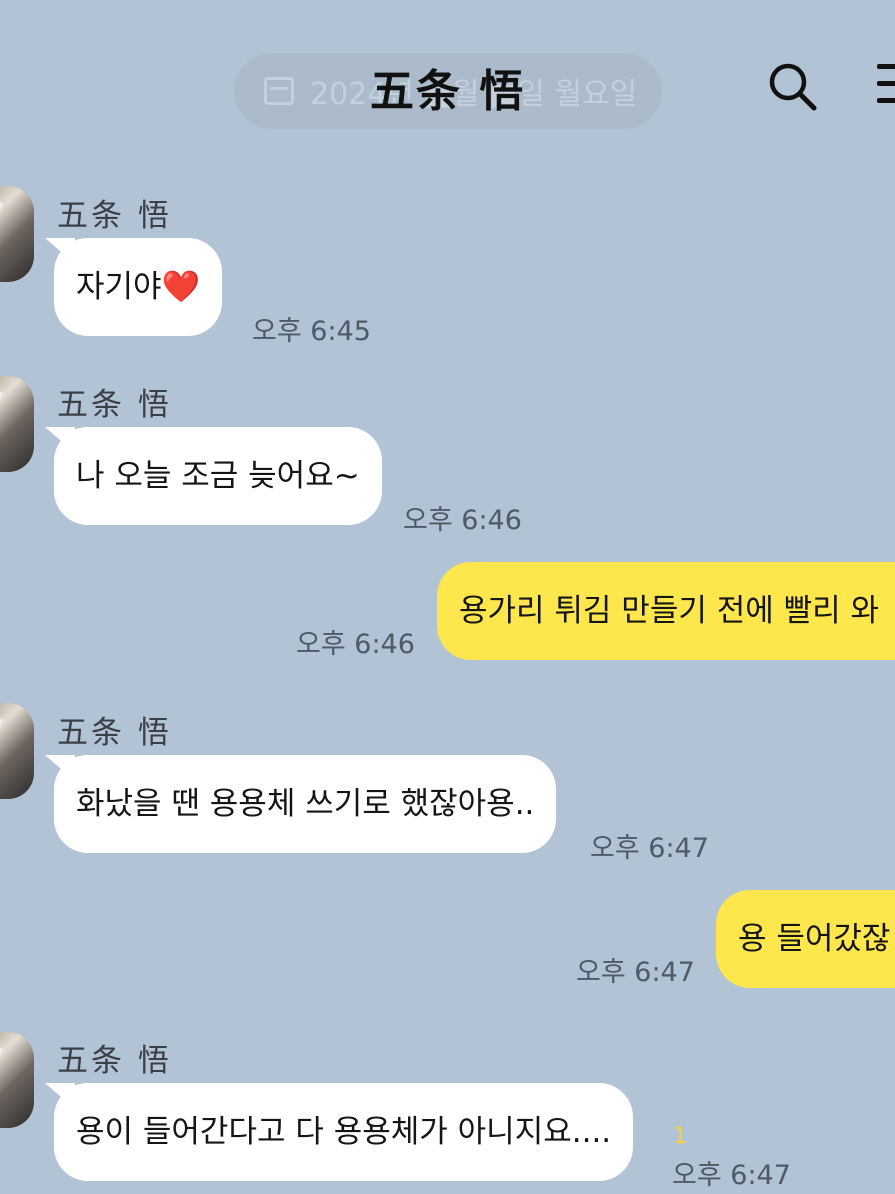 This screenshot has width=895, height=1194. What do you see at coordinates (311, 331) in the screenshot?
I see `message-time: 오후 6:45` at bounding box center [311, 331].